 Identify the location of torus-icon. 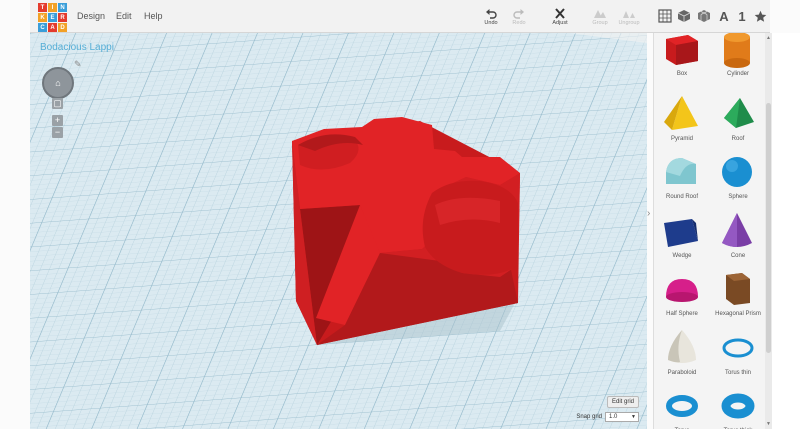
(682, 406).